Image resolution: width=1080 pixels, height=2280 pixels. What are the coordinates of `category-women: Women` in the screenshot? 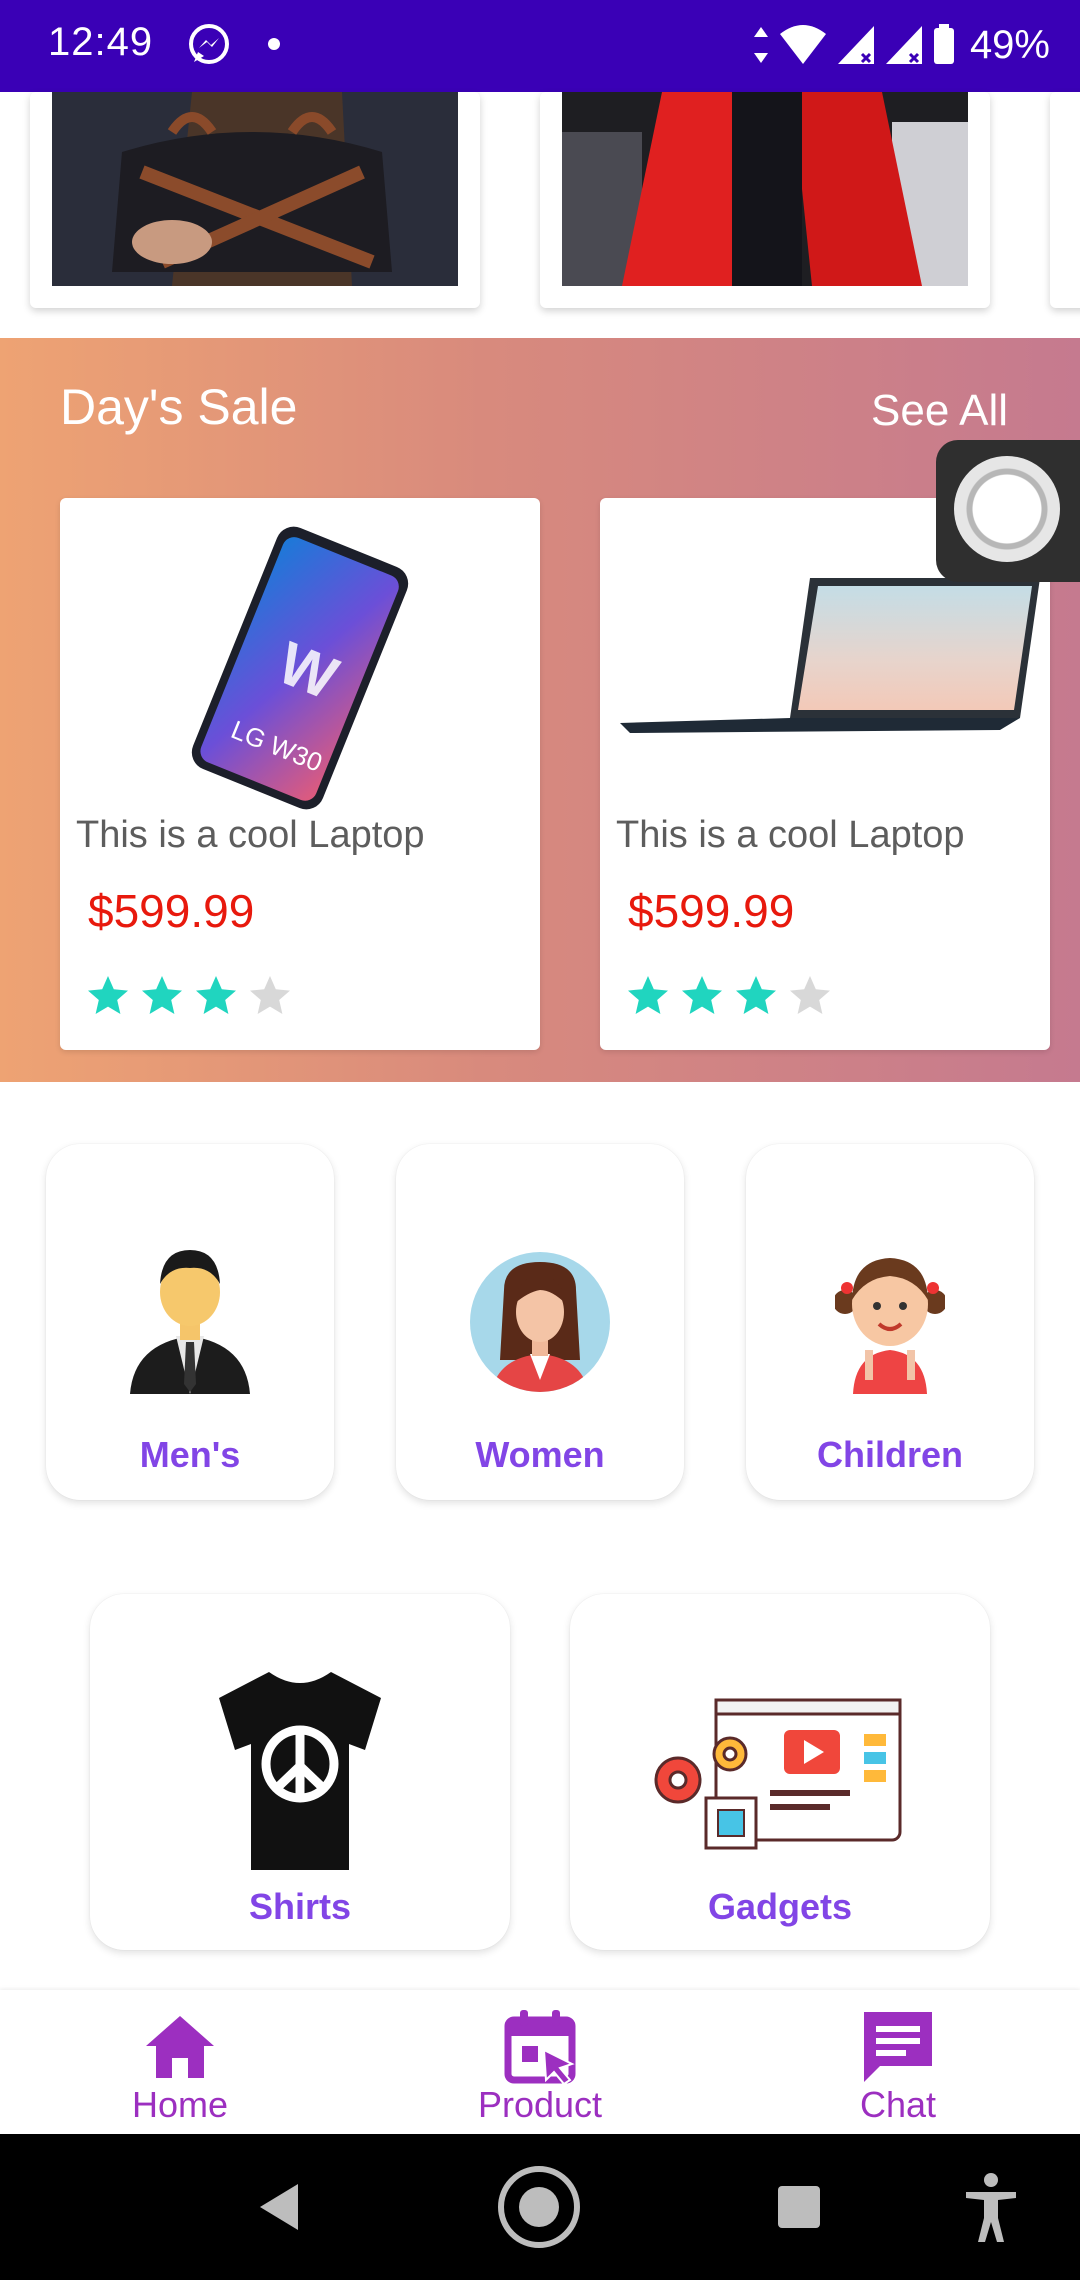 It's located at (540, 1322).